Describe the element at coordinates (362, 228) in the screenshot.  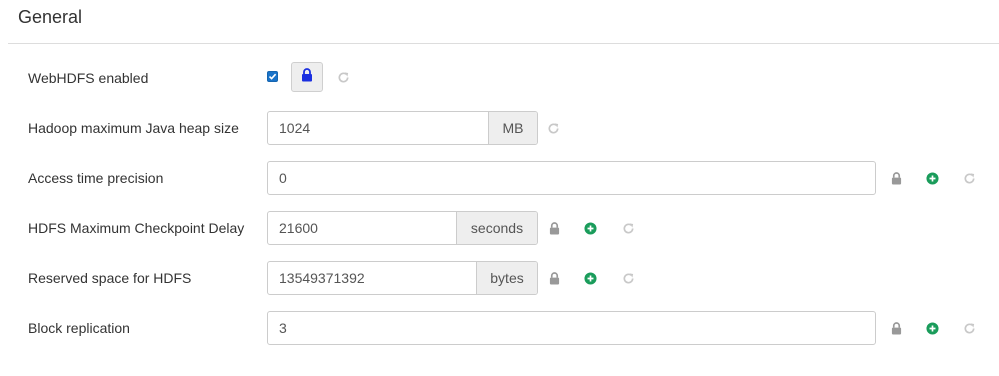
I see `checkpoint-delay-input: 21600` at that location.